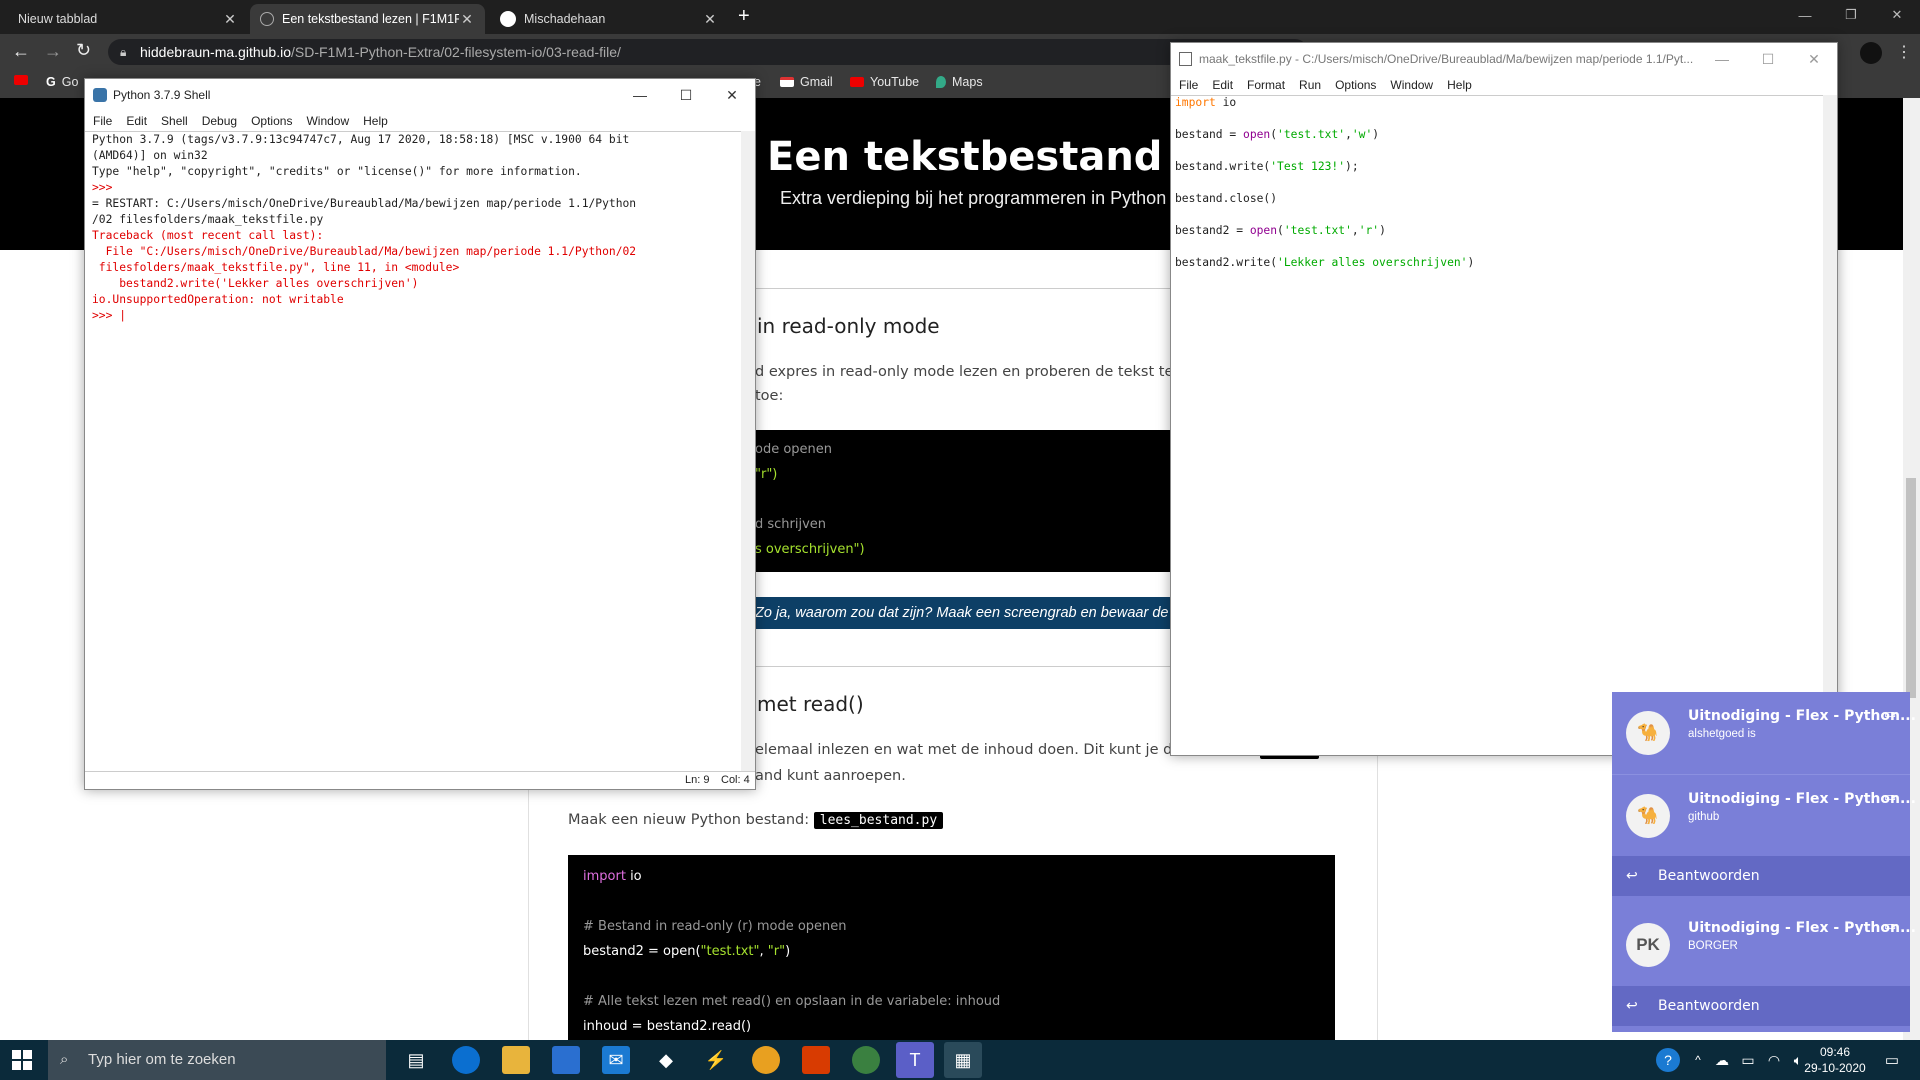 Image resolution: width=1920 pixels, height=1080 pixels. What do you see at coordinates (963, 1060) in the screenshot?
I see `idle-file-icon: ▦` at bounding box center [963, 1060].